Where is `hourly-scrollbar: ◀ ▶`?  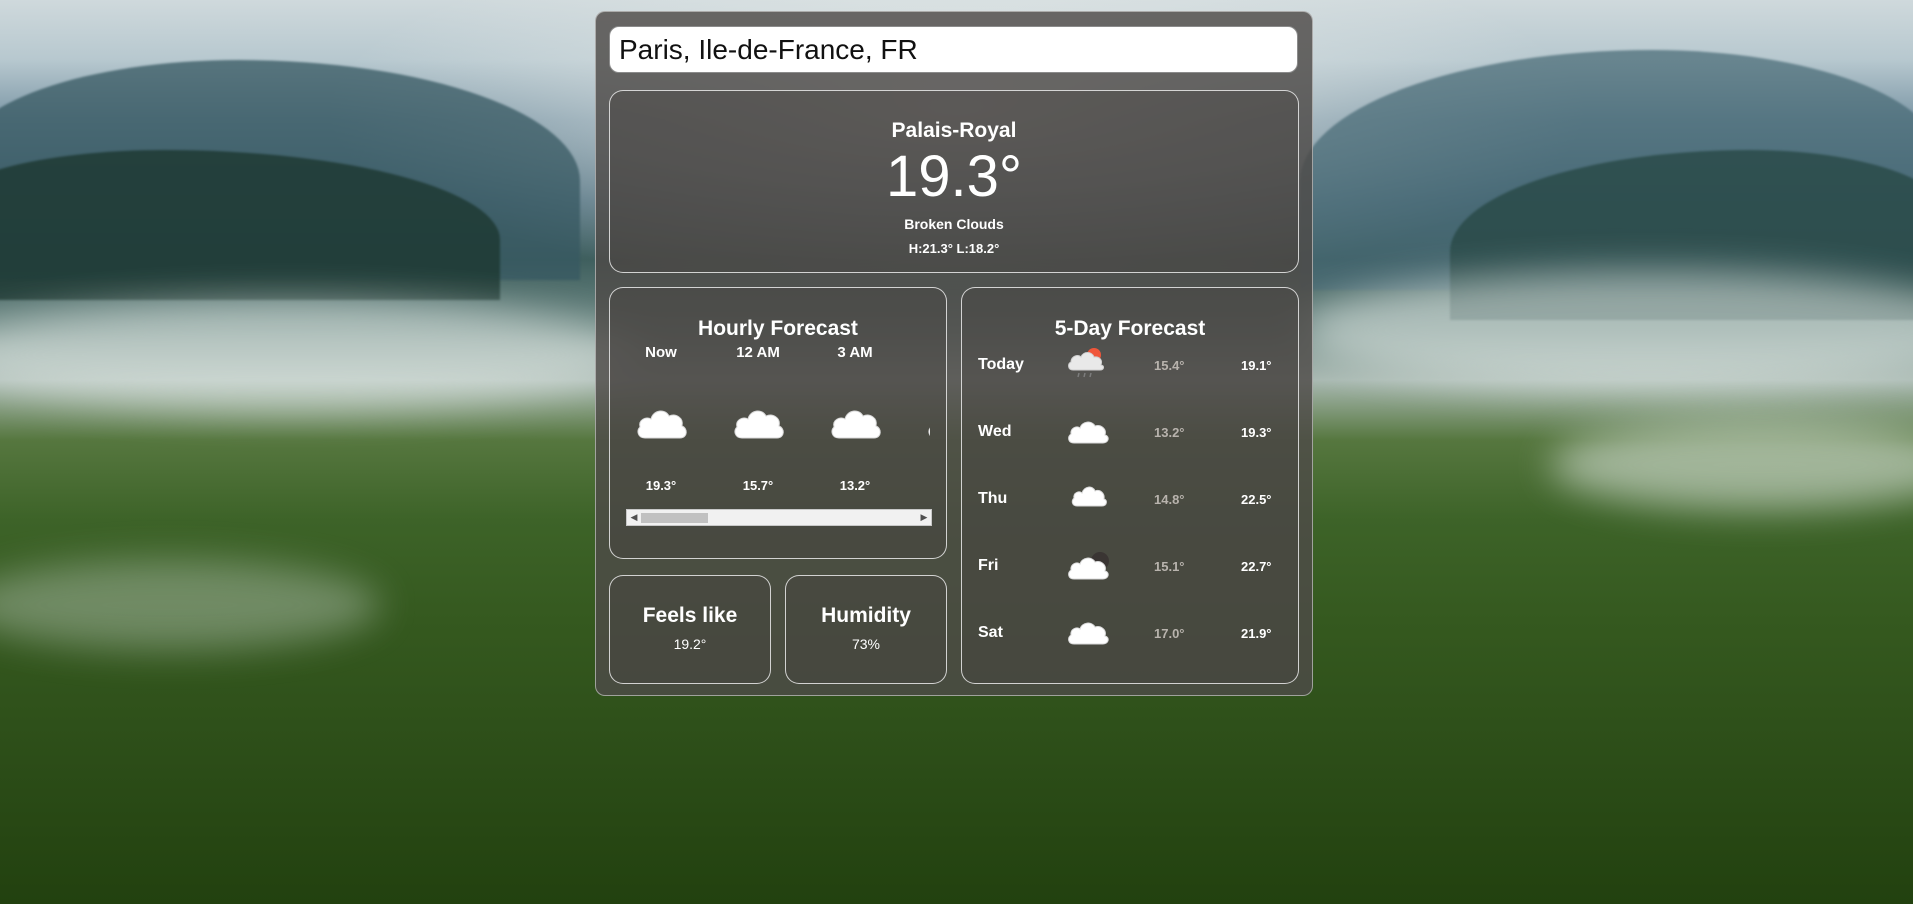 hourly-scrollbar: ◀ ▶ is located at coordinates (779, 517).